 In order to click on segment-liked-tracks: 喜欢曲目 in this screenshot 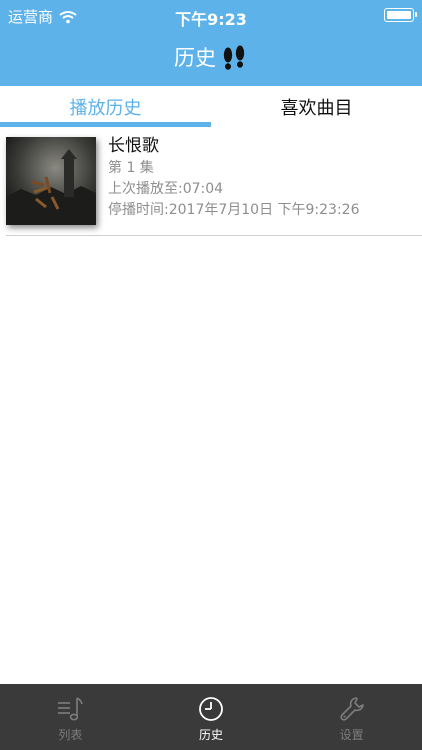, I will do `click(316, 107)`.